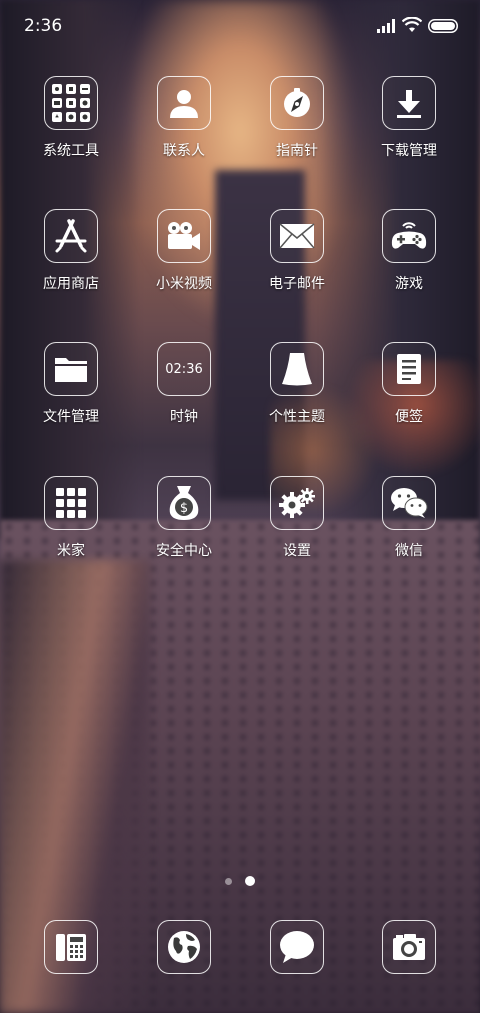 The height and width of the screenshot is (1013, 480). I want to click on status-time: 2:36, so click(43, 26).